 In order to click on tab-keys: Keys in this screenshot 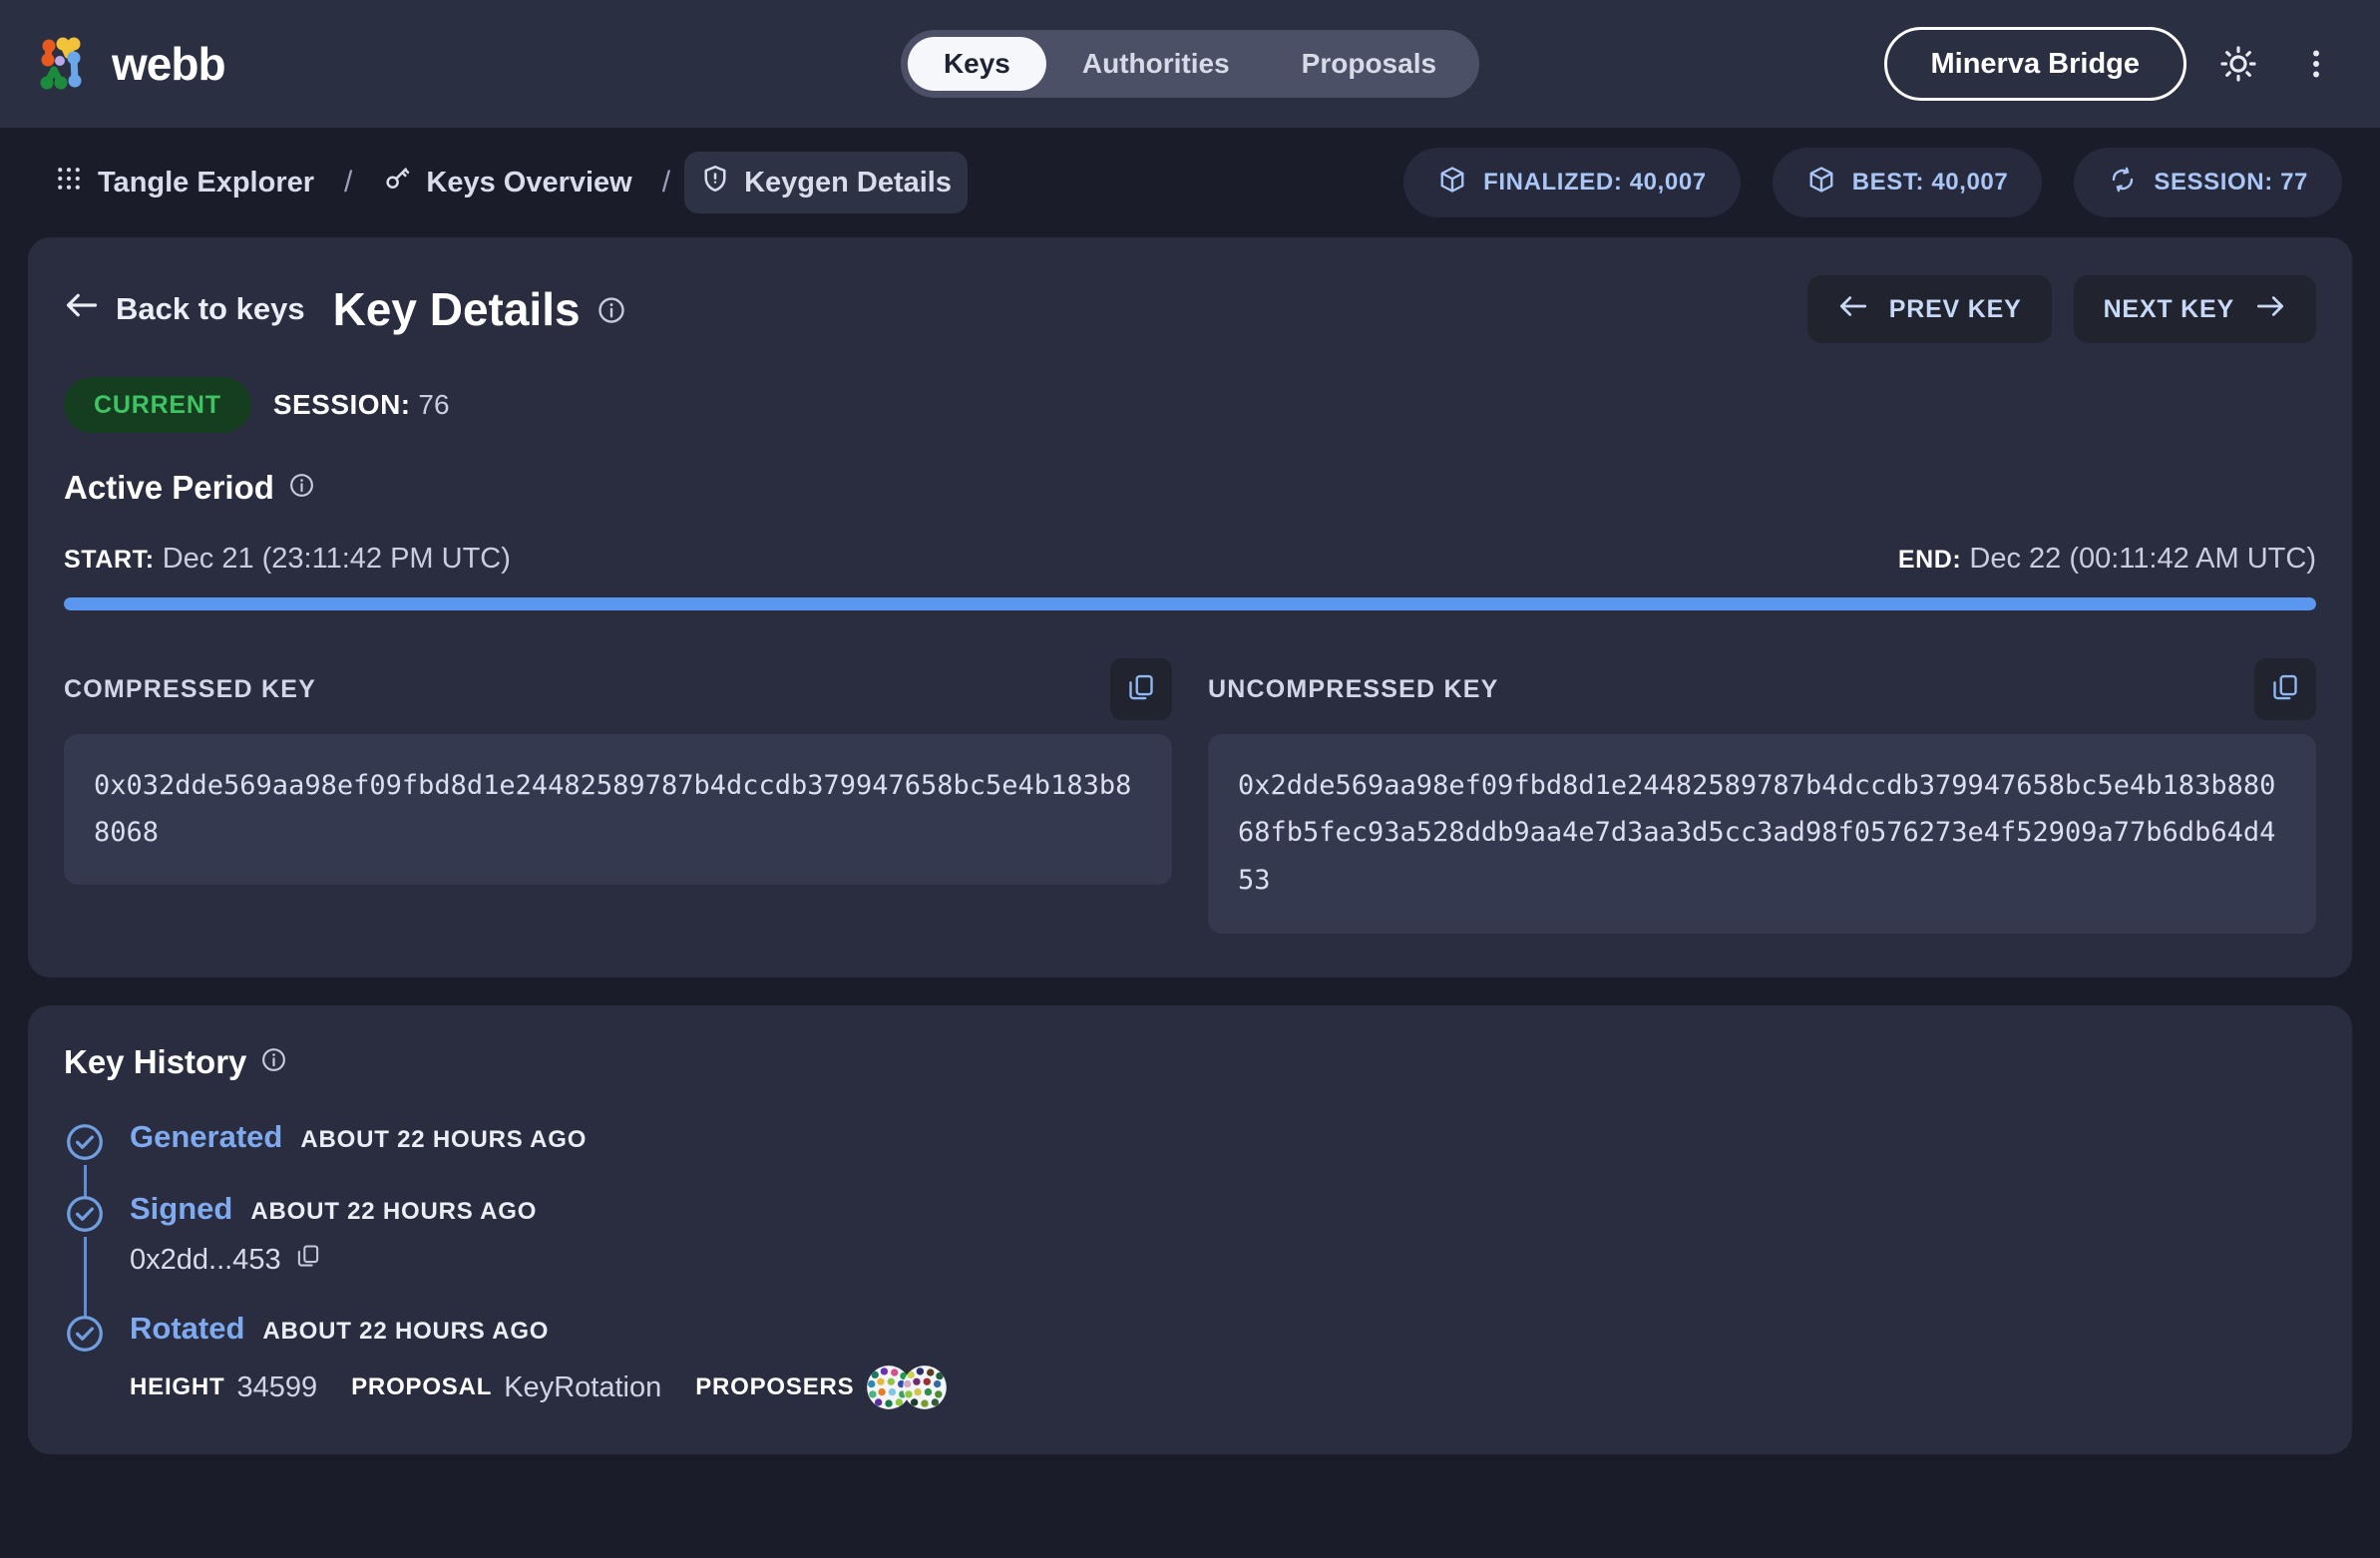, I will do `click(977, 64)`.